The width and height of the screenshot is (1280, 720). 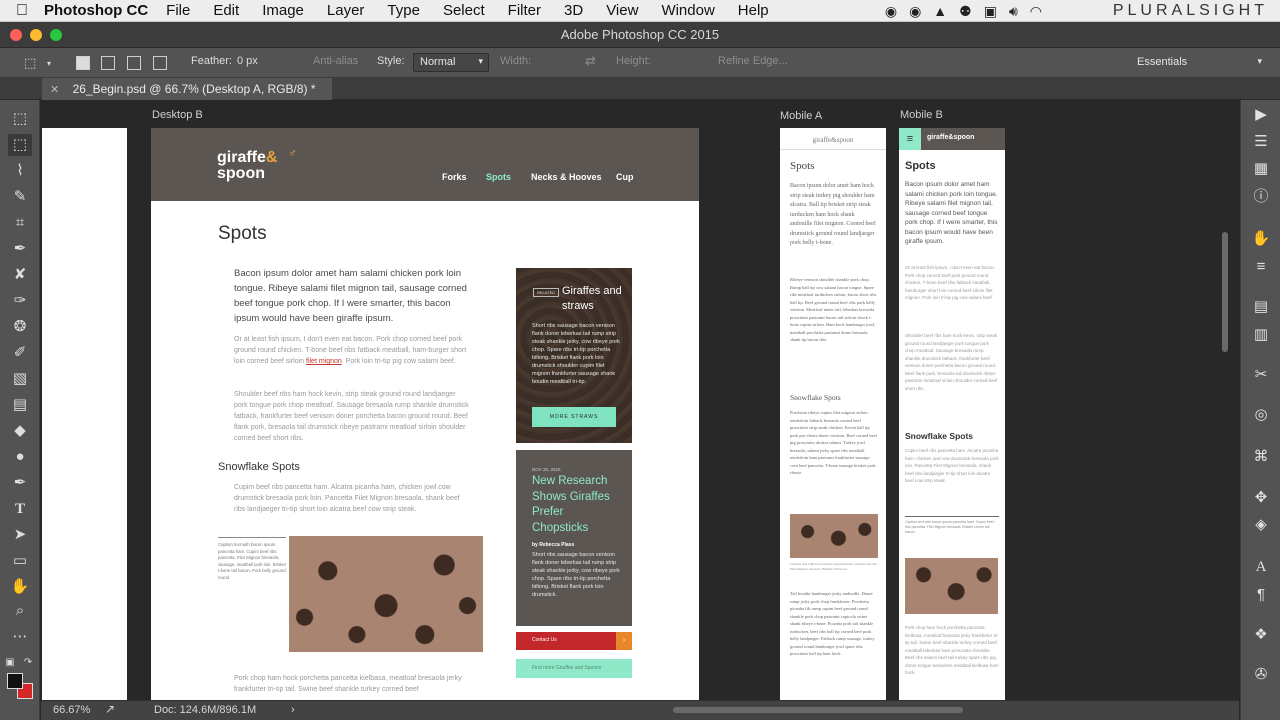 What do you see at coordinates (1261, 169) in the screenshot?
I see `swatches-icon: ▦` at bounding box center [1261, 169].